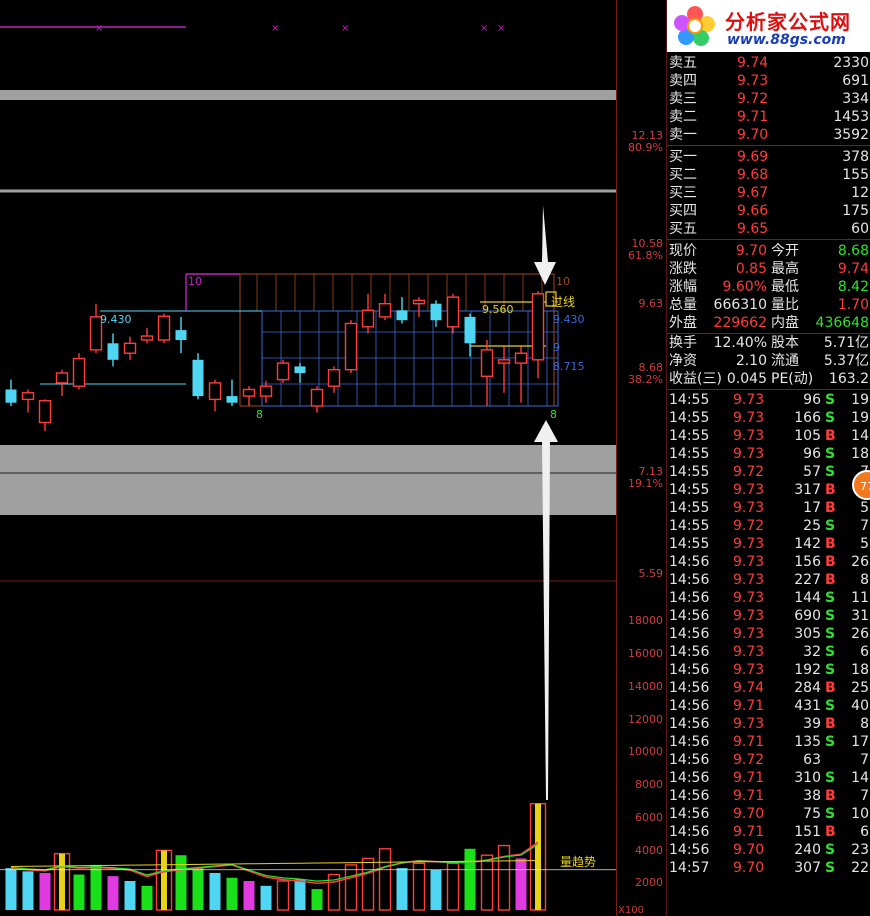 This screenshot has width=870, height=916. I want to click on stat-value: 9.74, so click(853, 269).